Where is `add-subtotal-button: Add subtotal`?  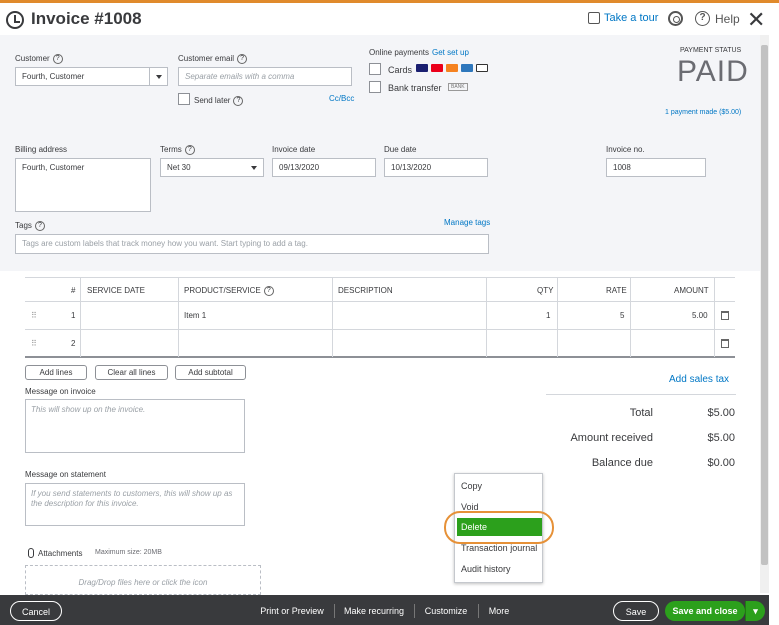 add-subtotal-button: Add subtotal is located at coordinates (210, 372).